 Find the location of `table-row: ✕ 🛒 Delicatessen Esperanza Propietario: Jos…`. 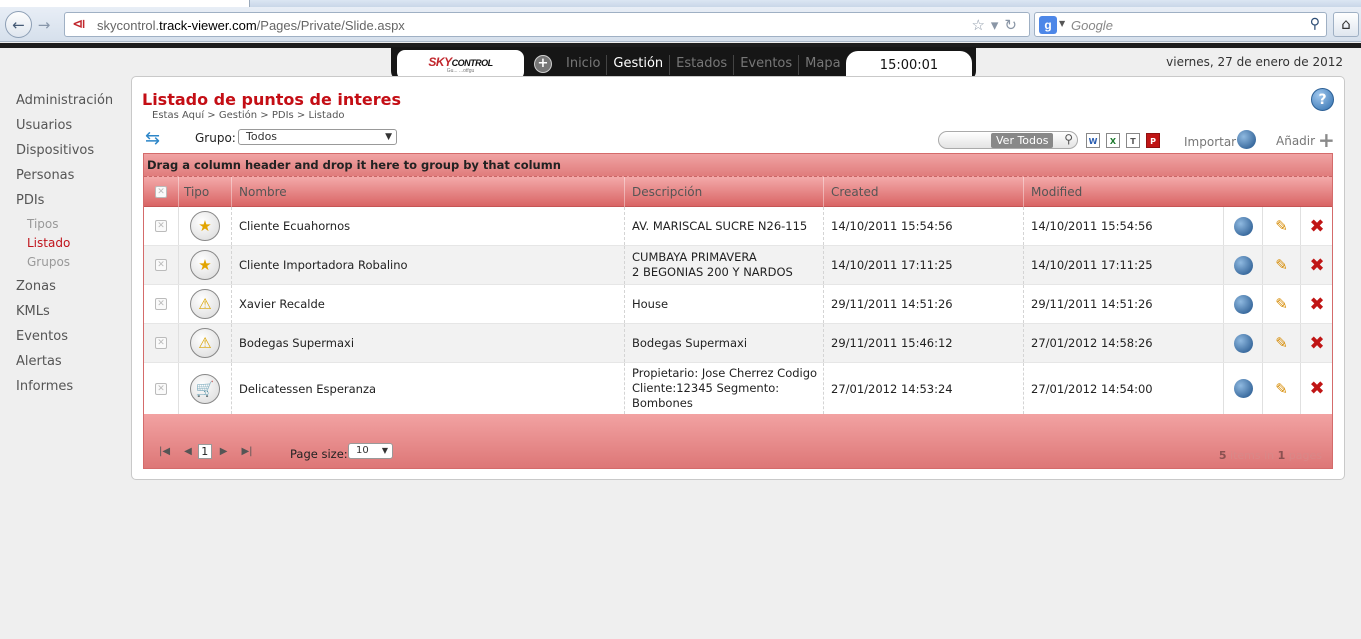

table-row: ✕ 🛒 Delicatessen Esperanza Propietario: Jos… is located at coordinates (738, 389).